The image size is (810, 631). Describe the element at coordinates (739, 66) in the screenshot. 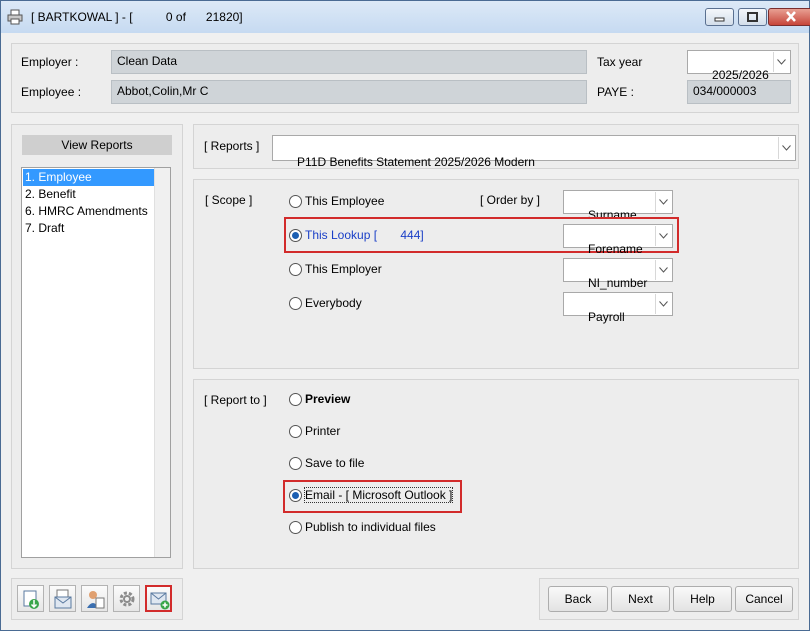

I see `tax-year-dropdown: 2025/2026` at that location.